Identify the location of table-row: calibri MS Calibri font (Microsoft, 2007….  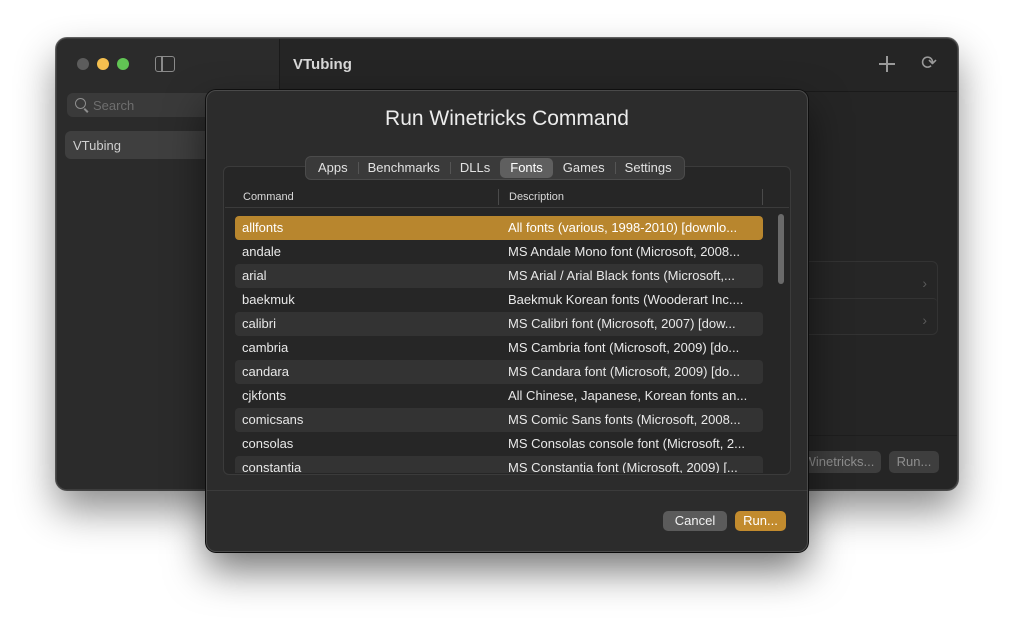
(499, 324).